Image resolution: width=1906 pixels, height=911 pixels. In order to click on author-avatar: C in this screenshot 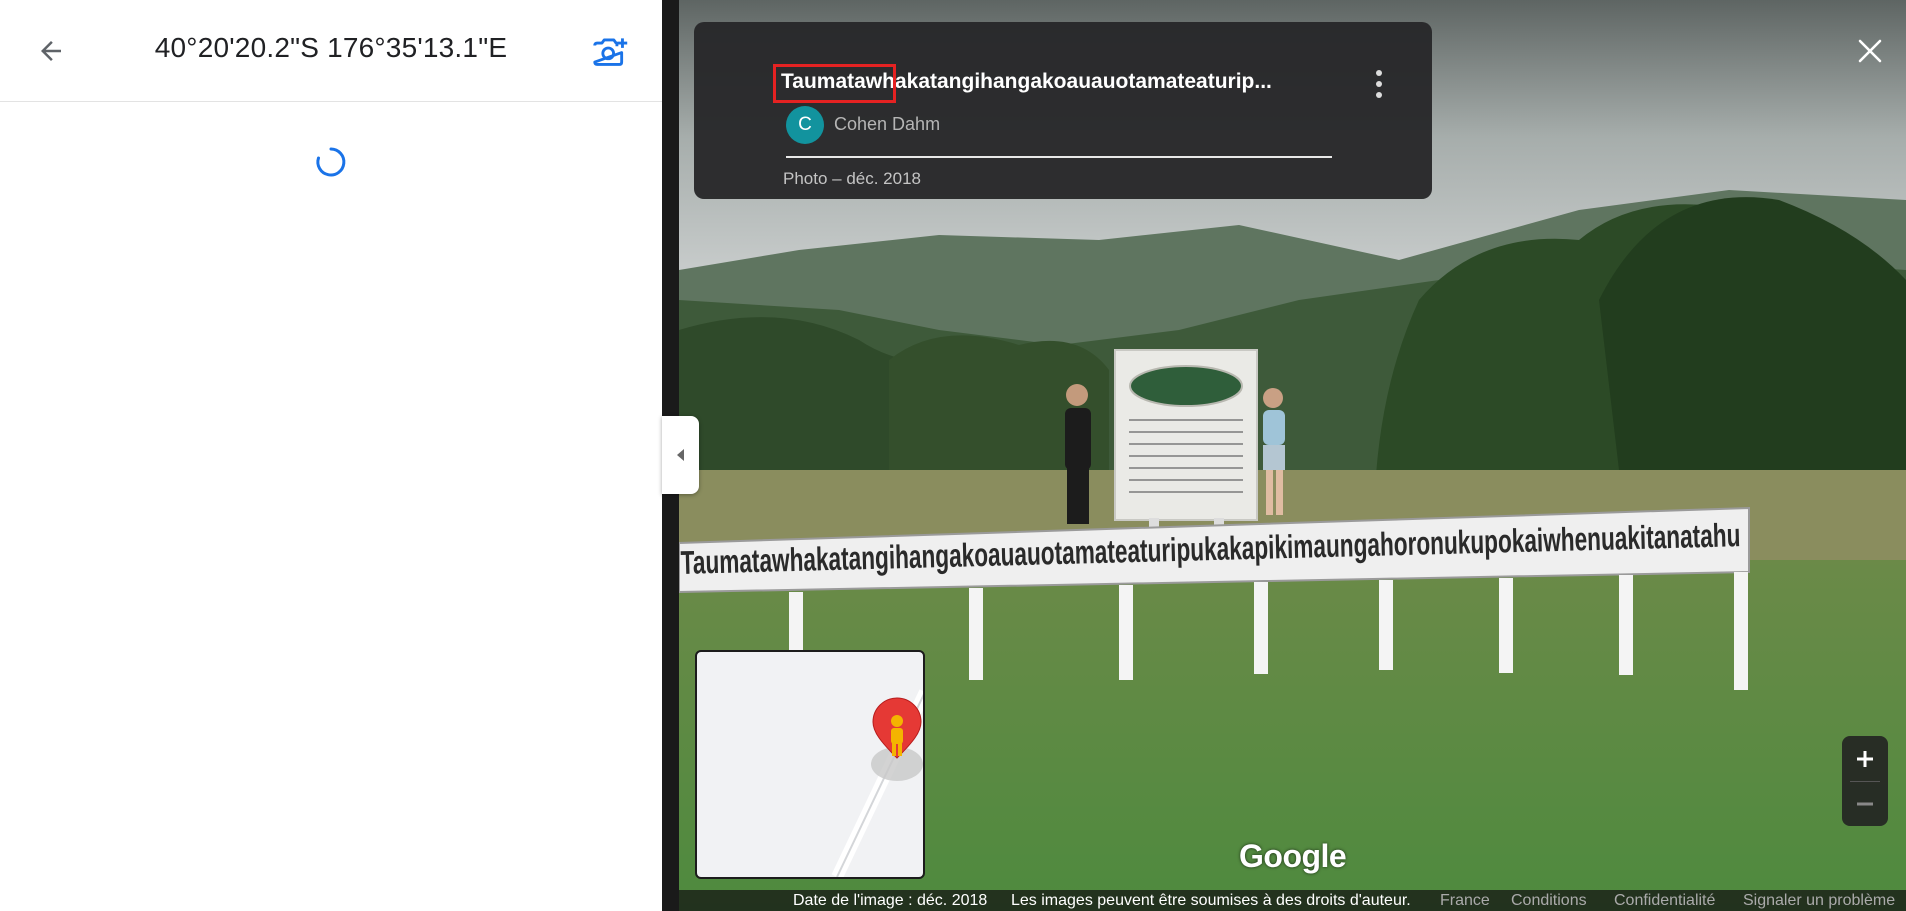, I will do `click(805, 125)`.